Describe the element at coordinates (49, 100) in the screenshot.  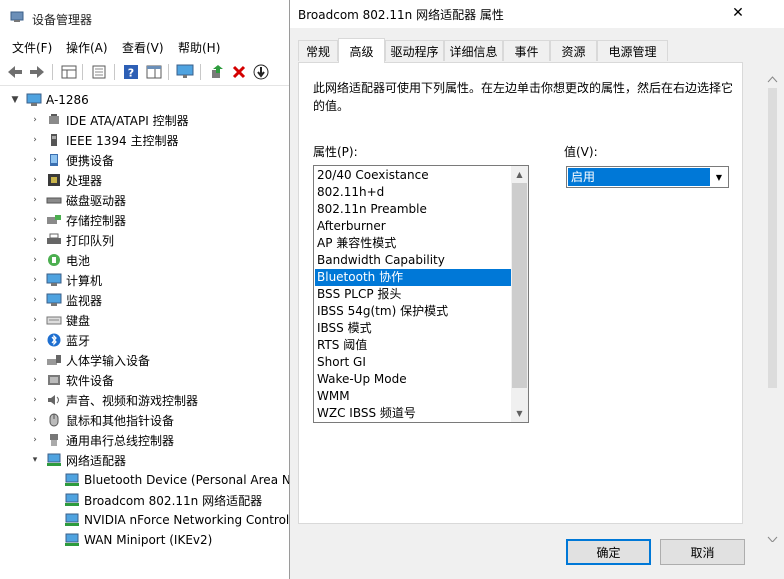
I see `tree-root: ▼ A-1286` at that location.